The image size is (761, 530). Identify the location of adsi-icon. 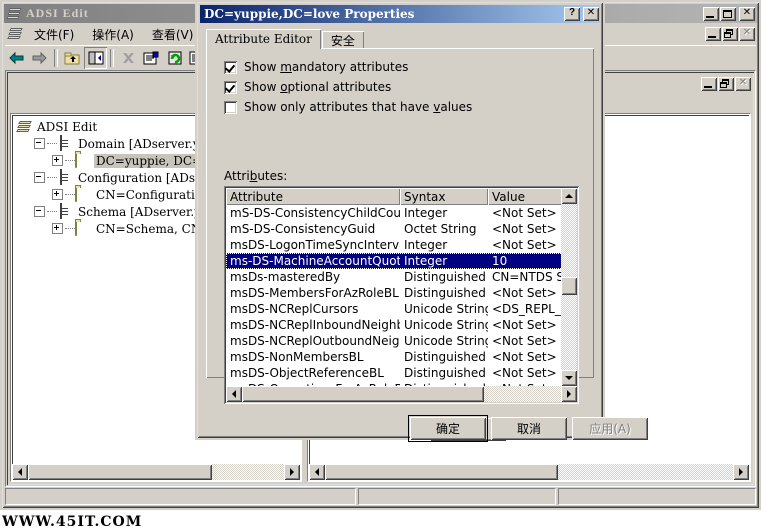
(24, 127).